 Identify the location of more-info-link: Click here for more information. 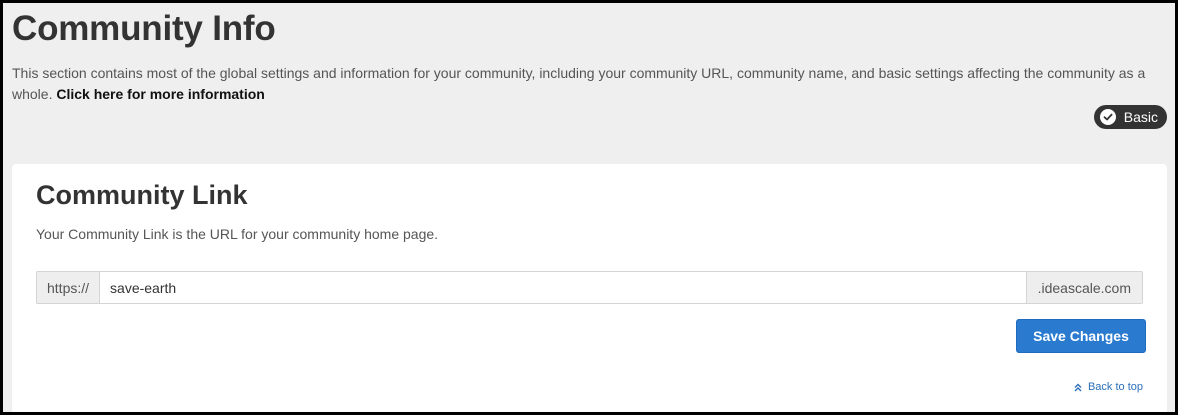
(160, 94).